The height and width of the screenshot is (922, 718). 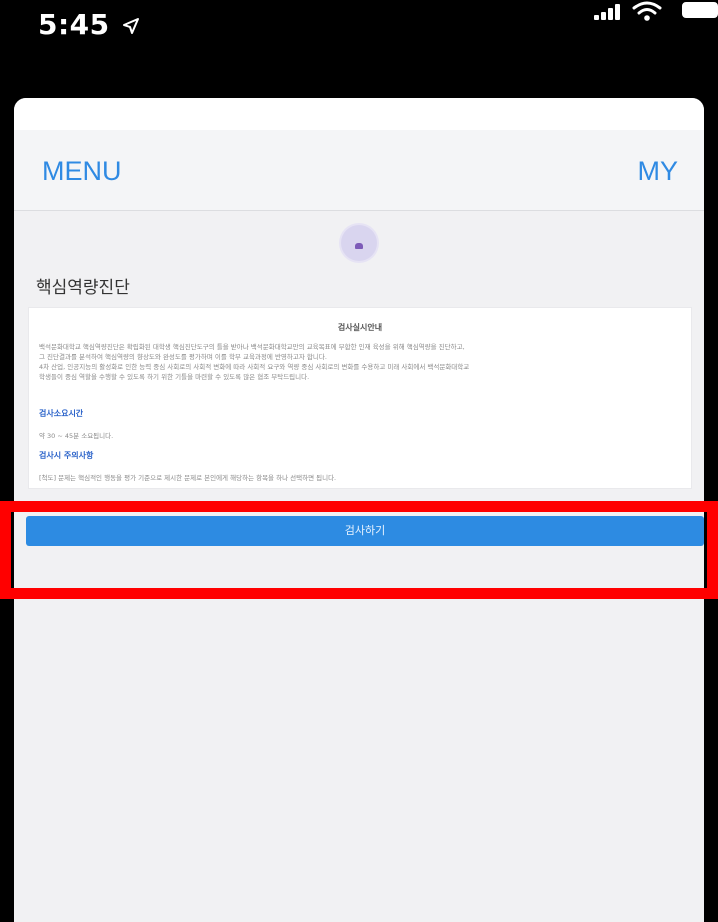 What do you see at coordinates (711, 461) in the screenshot?
I see `device-frame-right` at bounding box center [711, 461].